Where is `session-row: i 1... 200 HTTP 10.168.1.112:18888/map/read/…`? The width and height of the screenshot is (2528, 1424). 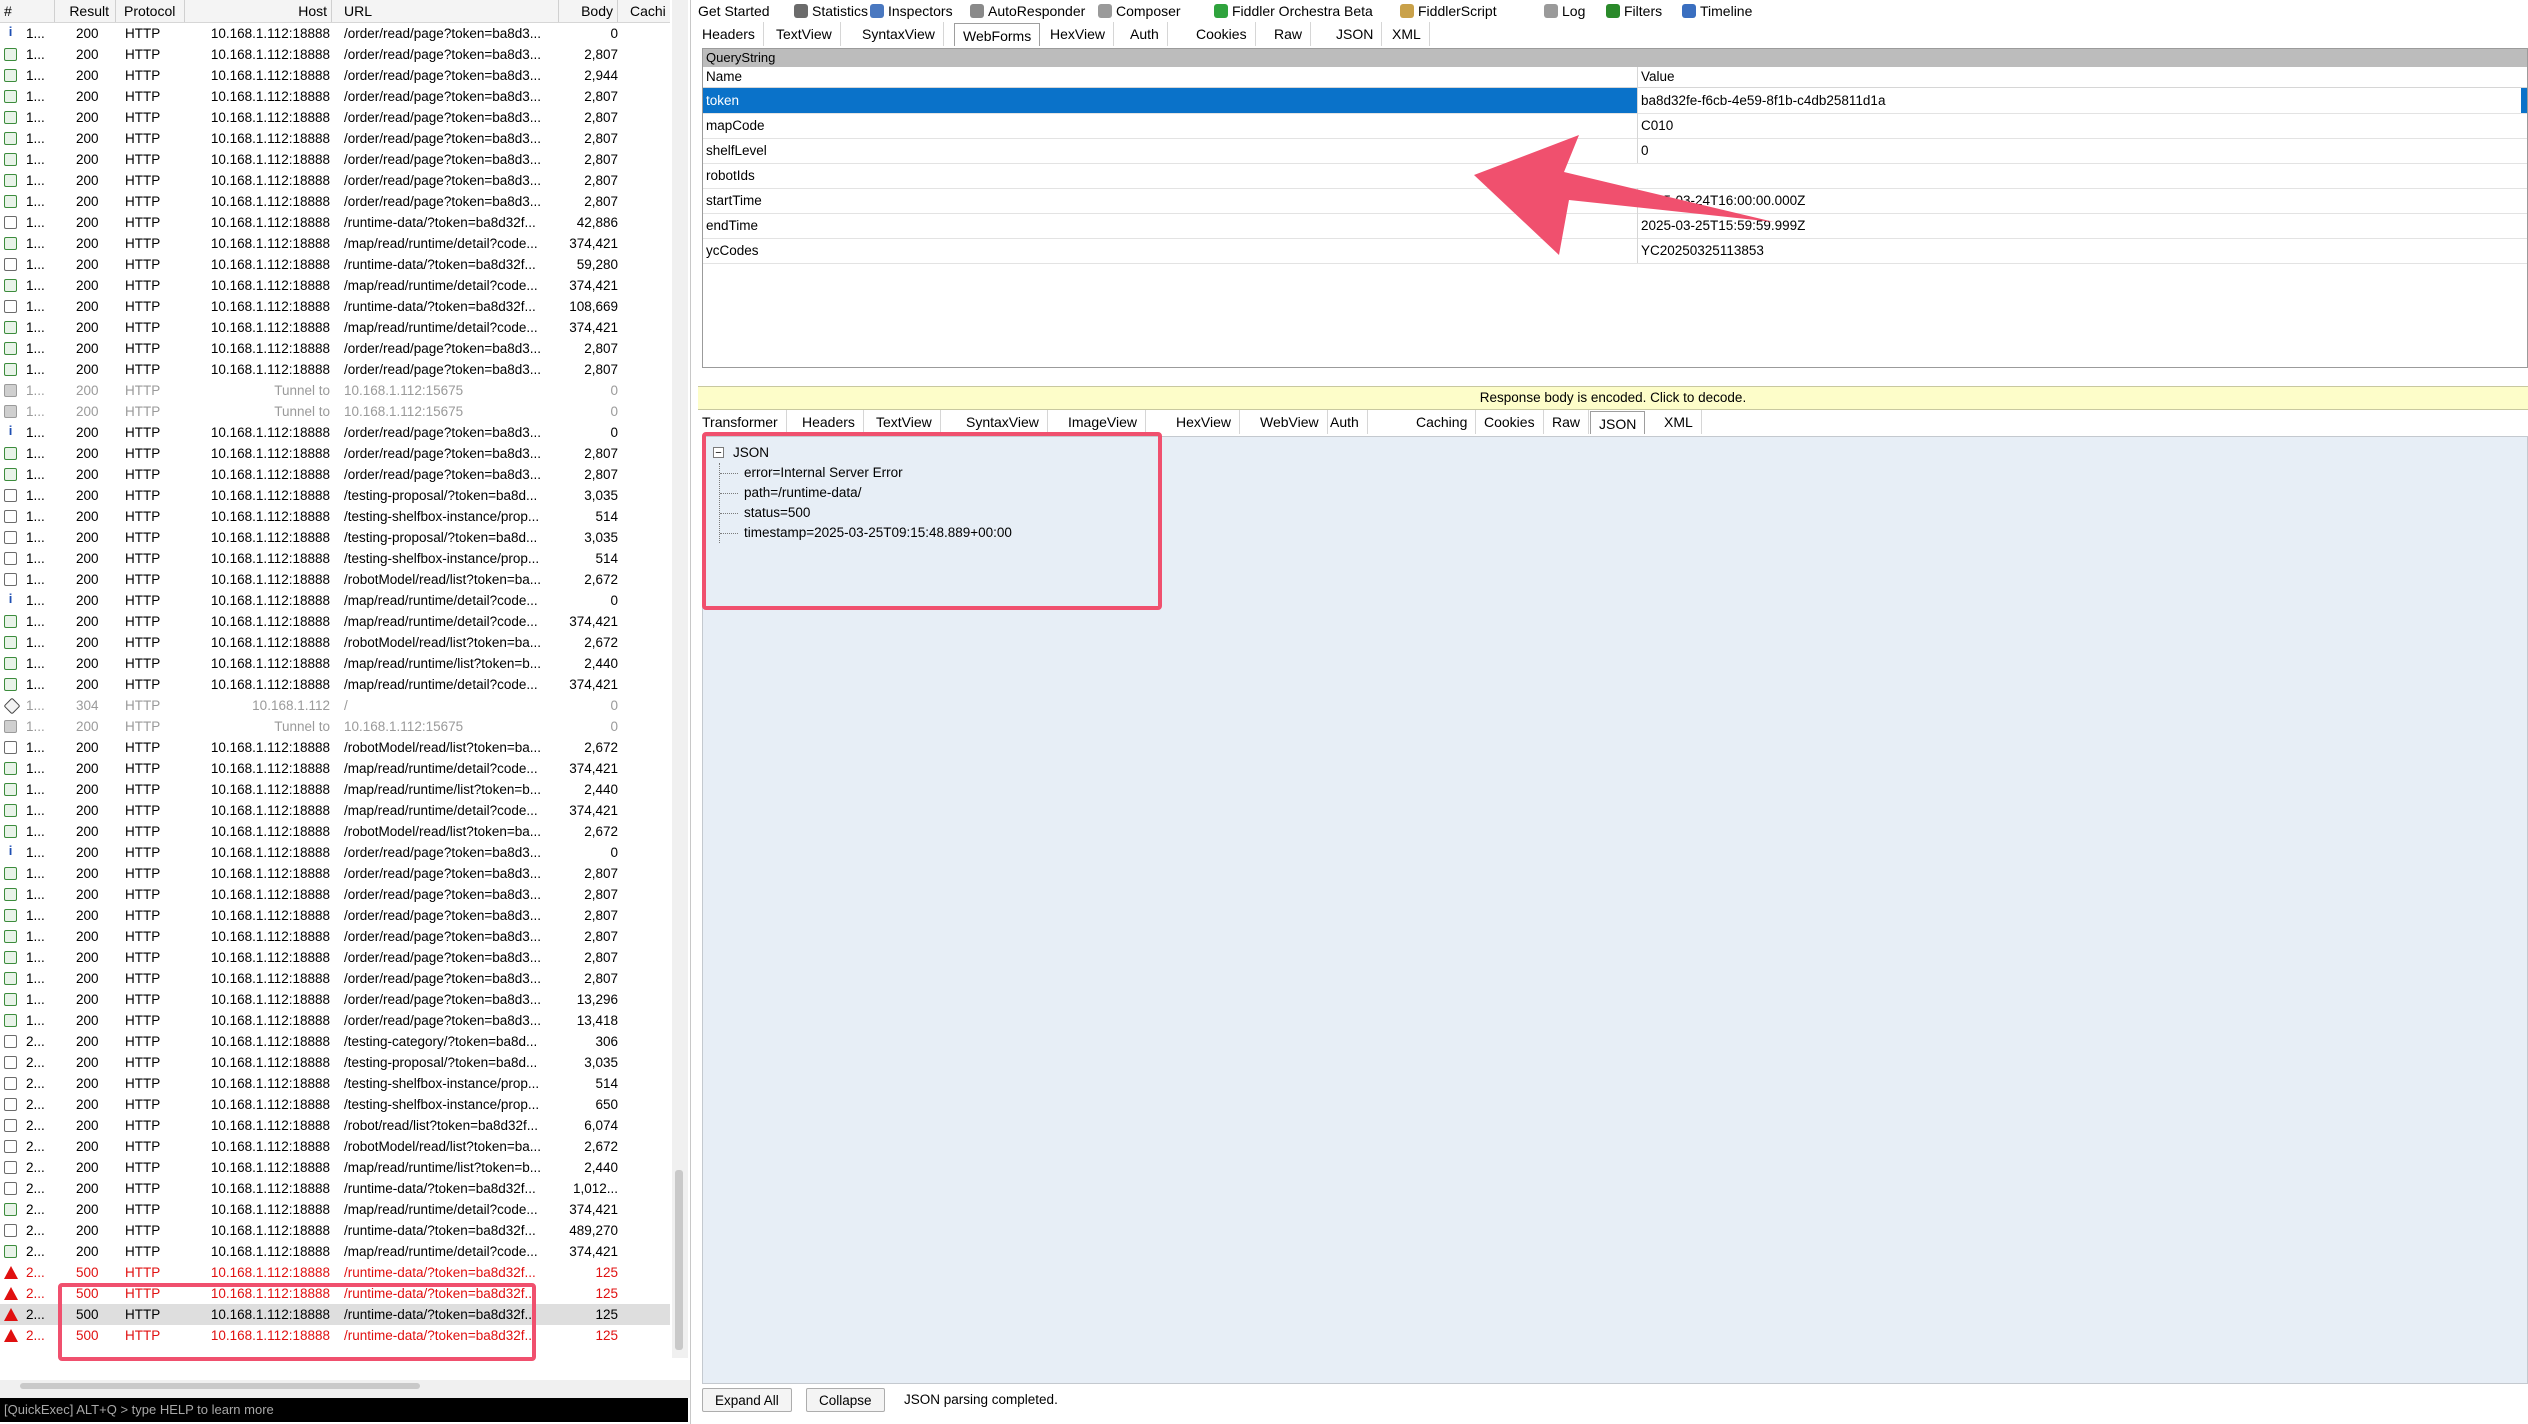
session-row: i 1... 200 HTTP 10.168.1.112:18888/map/read/… is located at coordinates (335, 600).